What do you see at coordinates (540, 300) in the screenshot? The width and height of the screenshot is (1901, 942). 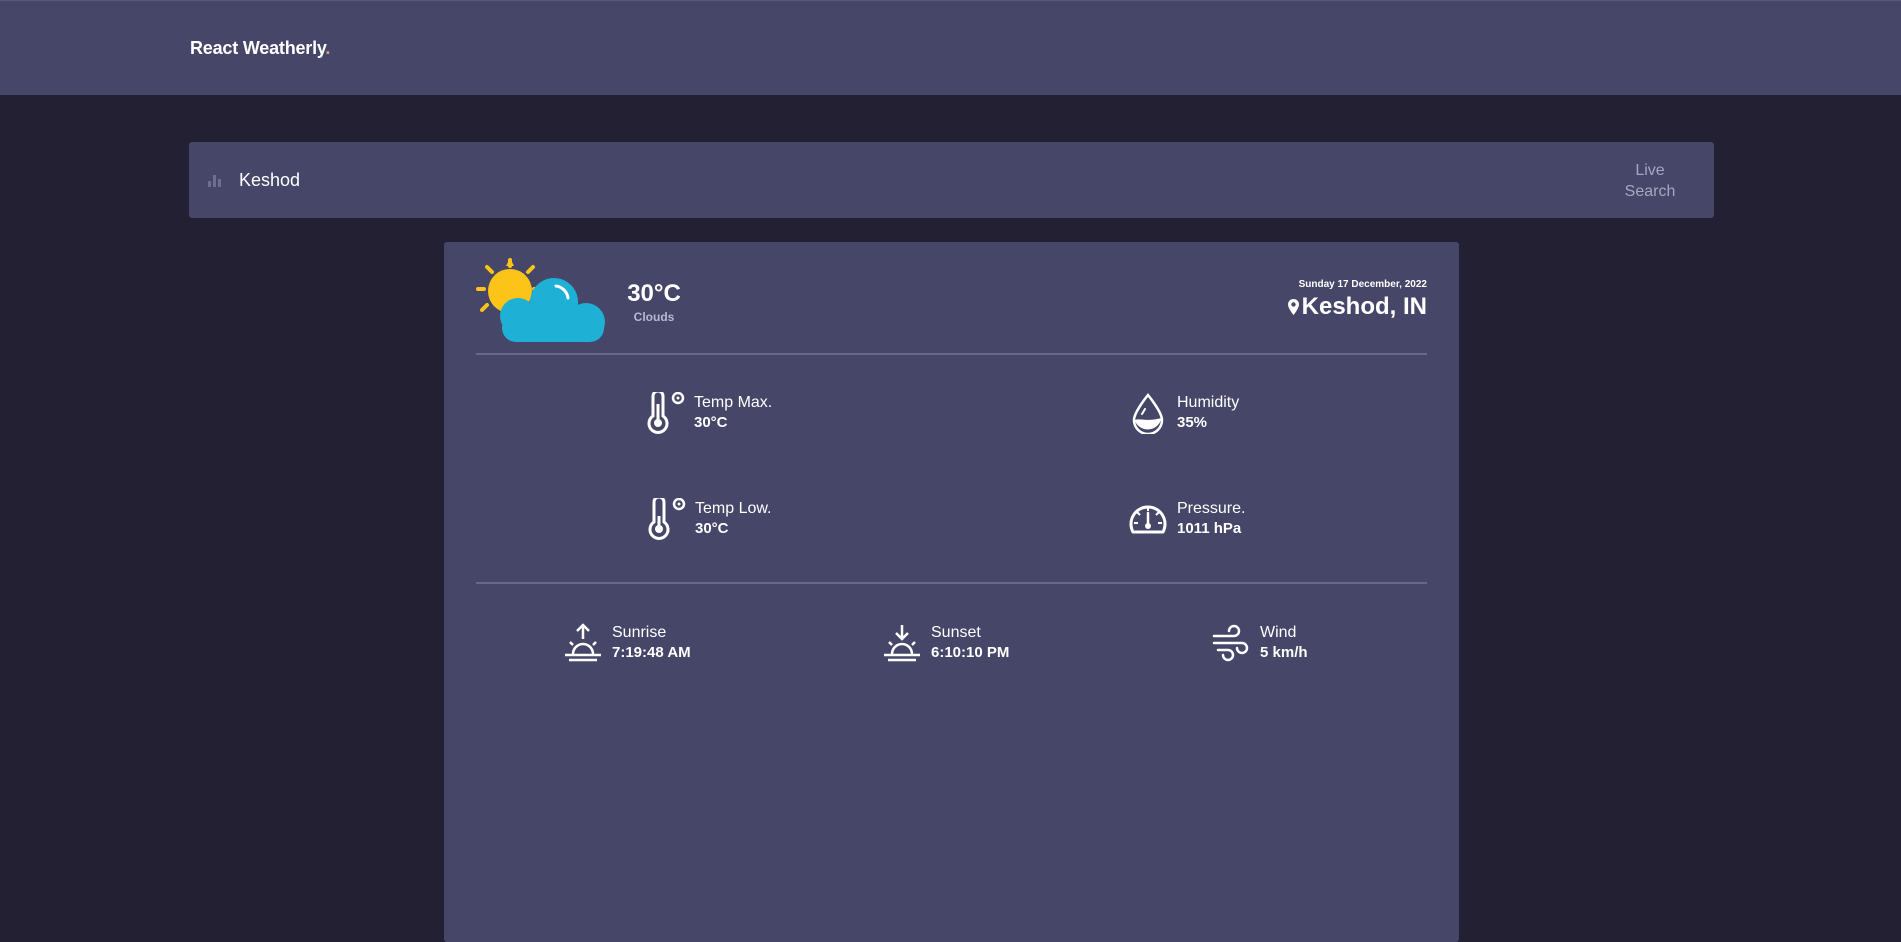 I see `sun-behind-cloud-icon` at bounding box center [540, 300].